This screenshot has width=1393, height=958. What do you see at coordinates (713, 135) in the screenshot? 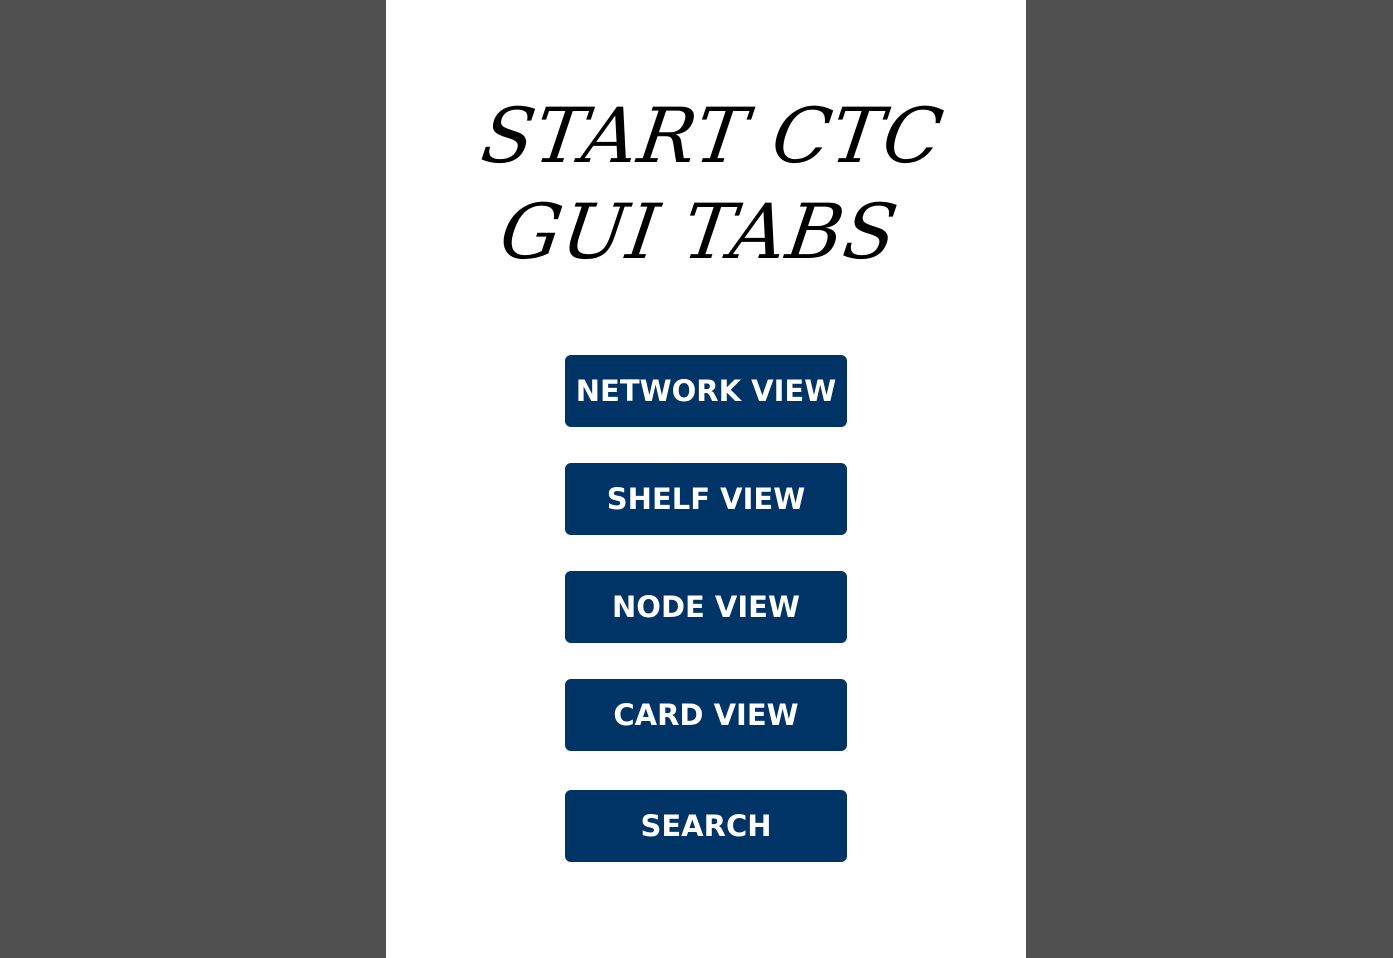
I see `page-title-line-1: START CTC` at bounding box center [713, 135].